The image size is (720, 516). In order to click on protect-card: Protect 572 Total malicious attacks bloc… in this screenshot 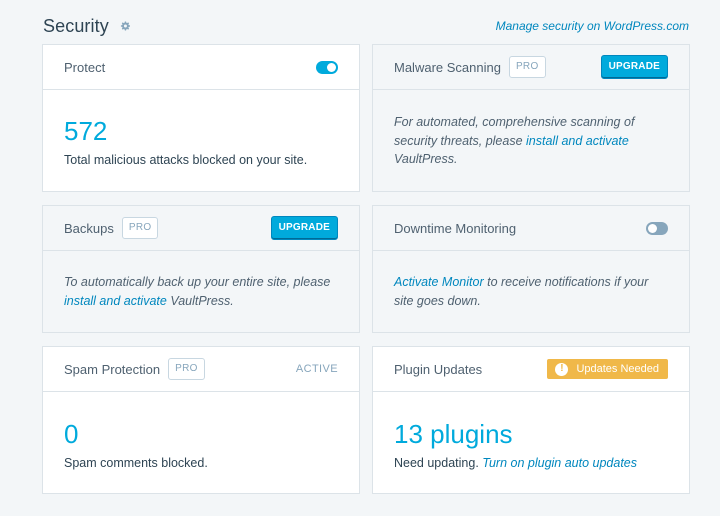, I will do `click(201, 118)`.